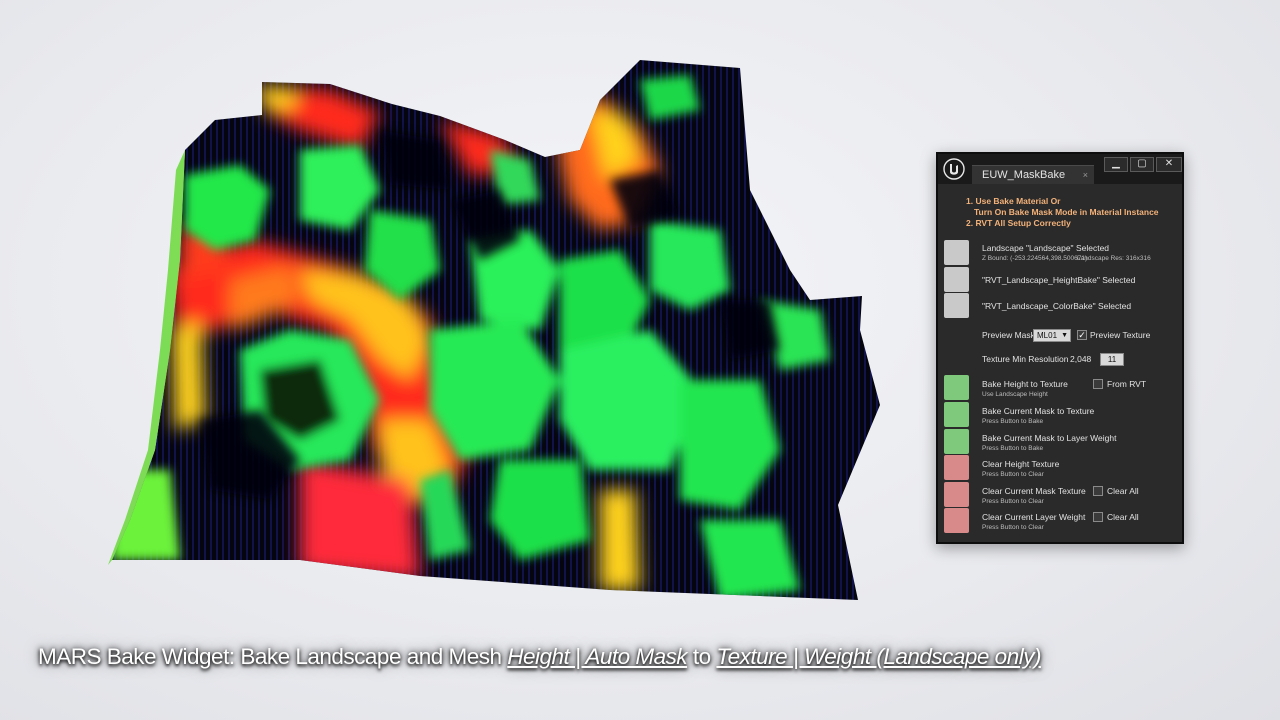 This screenshot has height=720, width=1280. I want to click on clear-all-weight-label: Clear All, so click(1123, 517).